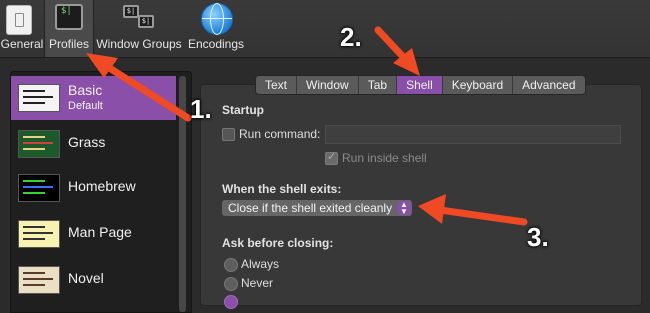 Image resolution: width=650 pixels, height=313 pixels. What do you see at coordinates (397, 51) in the screenshot?
I see `arrow-to-shell-tab` at bounding box center [397, 51].